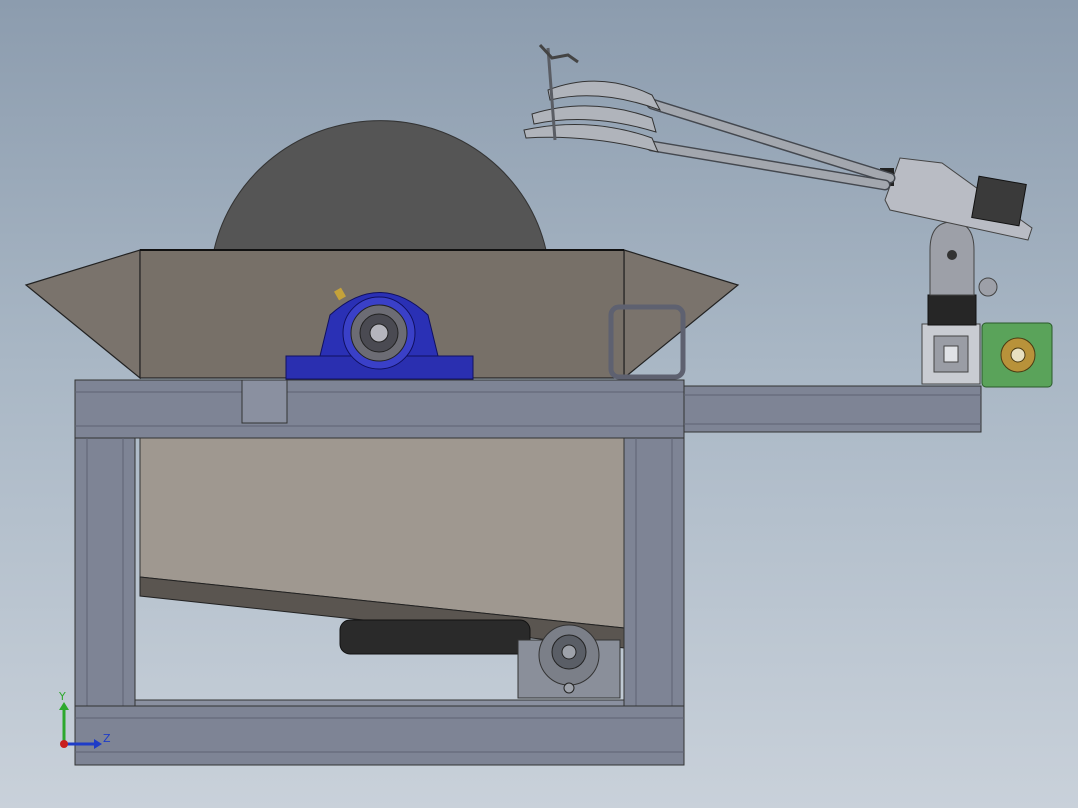 Image resolution: width=1078 pixels, height=808 pixels. I want to click on triad-z-label: Z, so click(107, 738).